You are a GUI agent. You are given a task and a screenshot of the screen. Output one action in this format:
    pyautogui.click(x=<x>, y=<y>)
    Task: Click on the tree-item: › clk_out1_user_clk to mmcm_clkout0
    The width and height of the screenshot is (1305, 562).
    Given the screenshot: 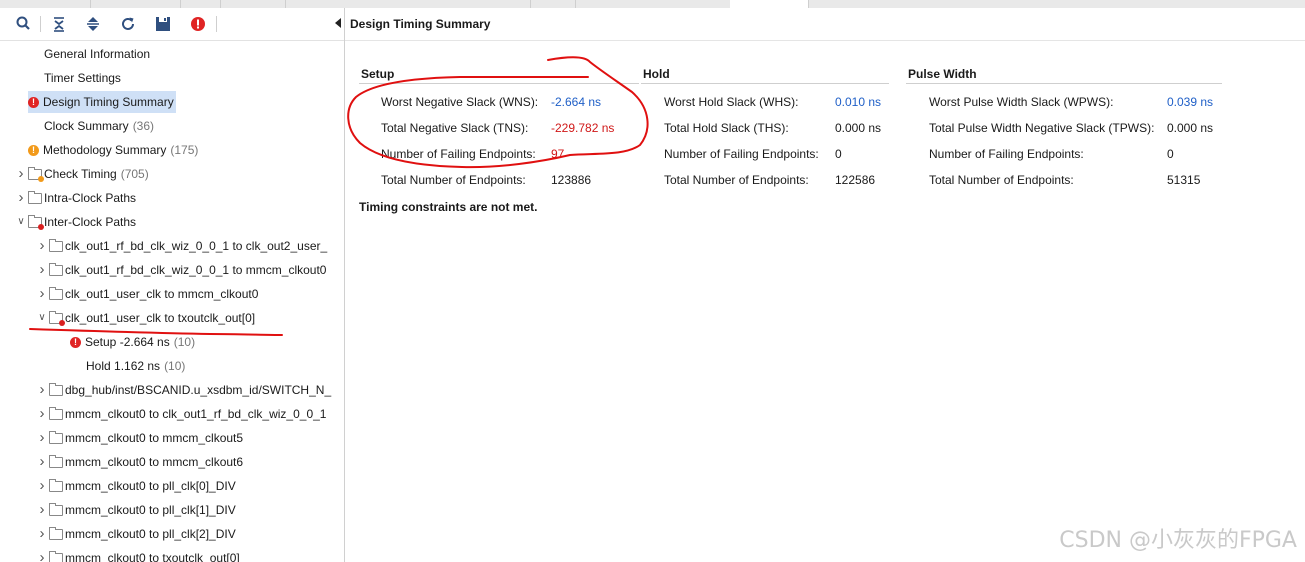 What is the action you would take?
    pyautogui.click(x=149, y=294)
    